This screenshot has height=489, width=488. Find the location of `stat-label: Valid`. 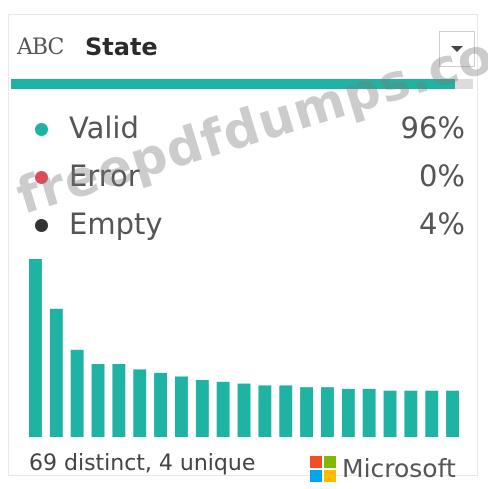

stat-label: Valid is located at coordinates (104, 128).